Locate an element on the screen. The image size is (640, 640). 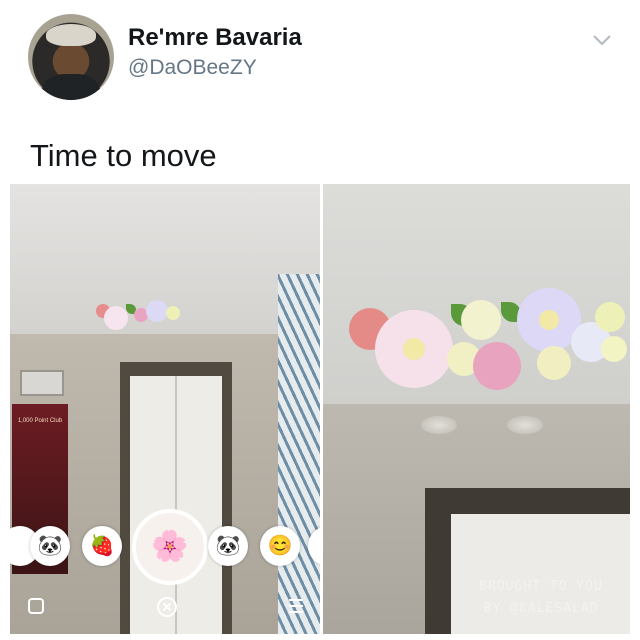
menu-lines-icon is located at coordinates (296, 606).